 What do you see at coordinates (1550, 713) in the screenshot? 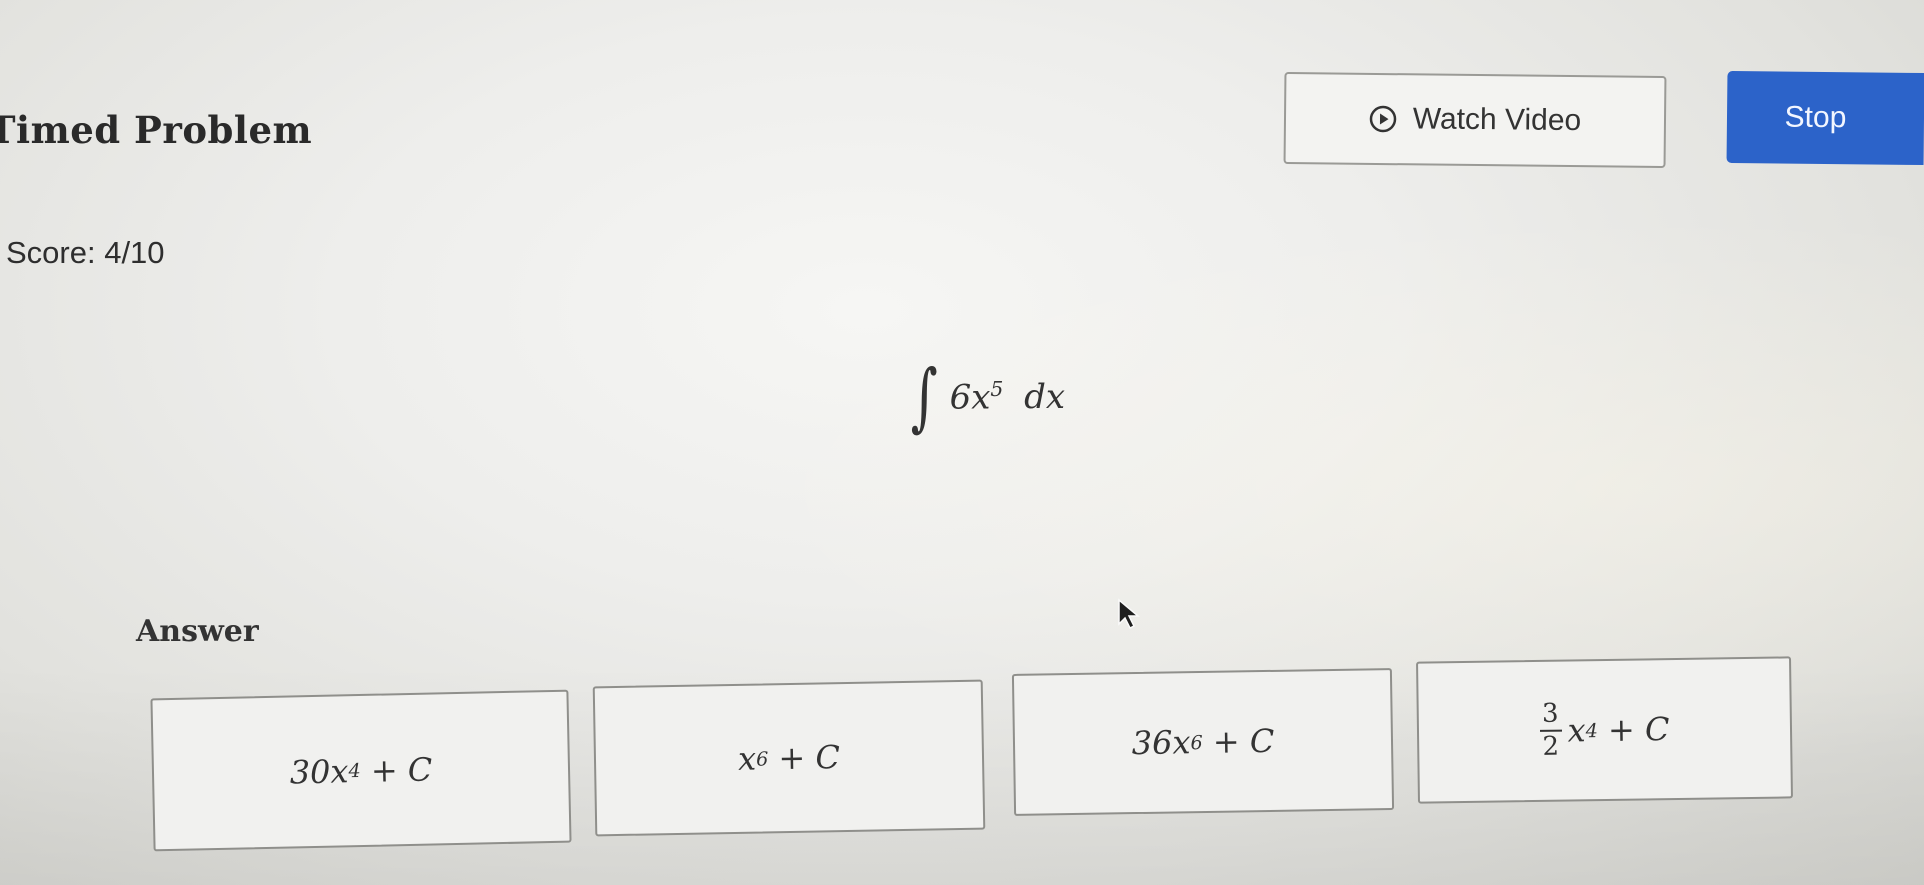
I see `choice-4-numerator: 3` at bounding box center [1550, 713].